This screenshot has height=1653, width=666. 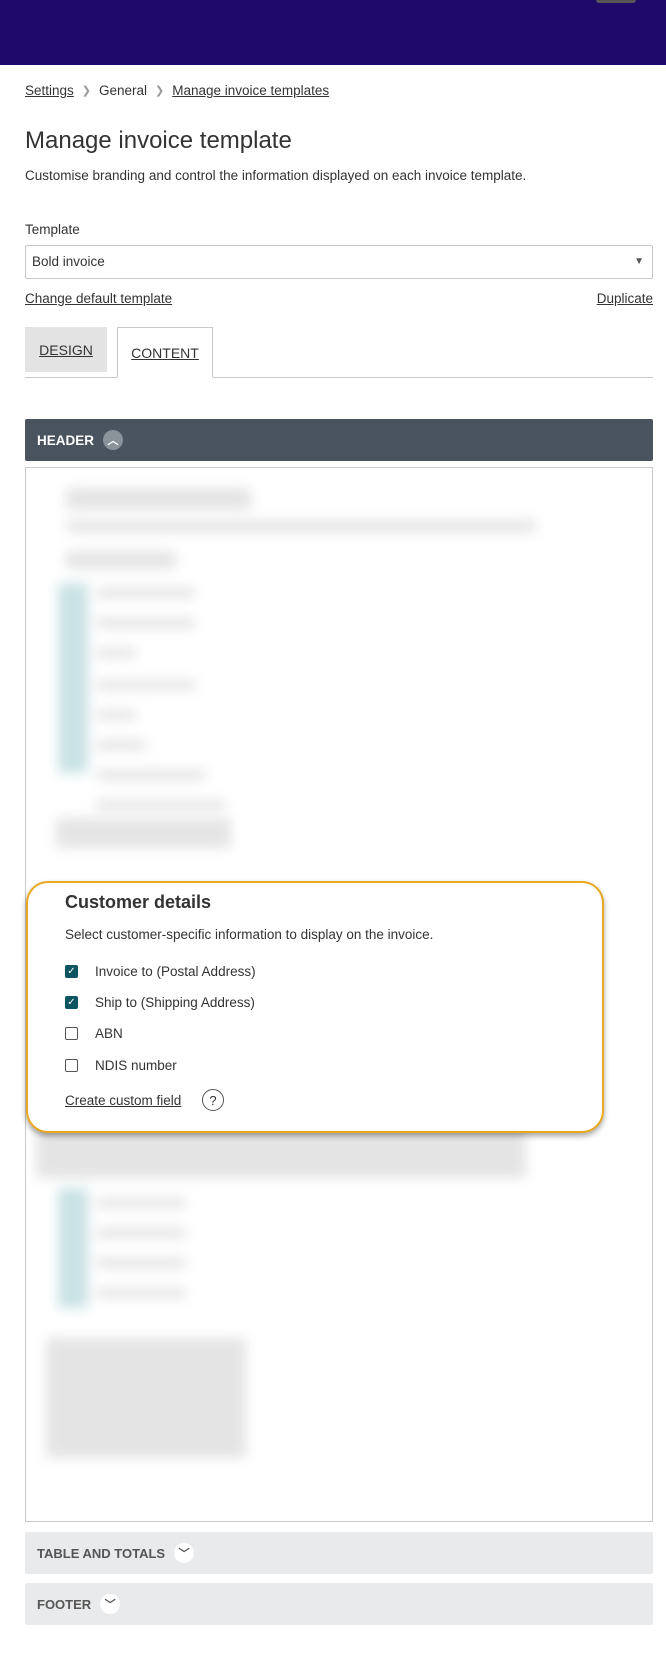 I want to click on chevron-up-icon: ︿, so click(x=113, y=440).